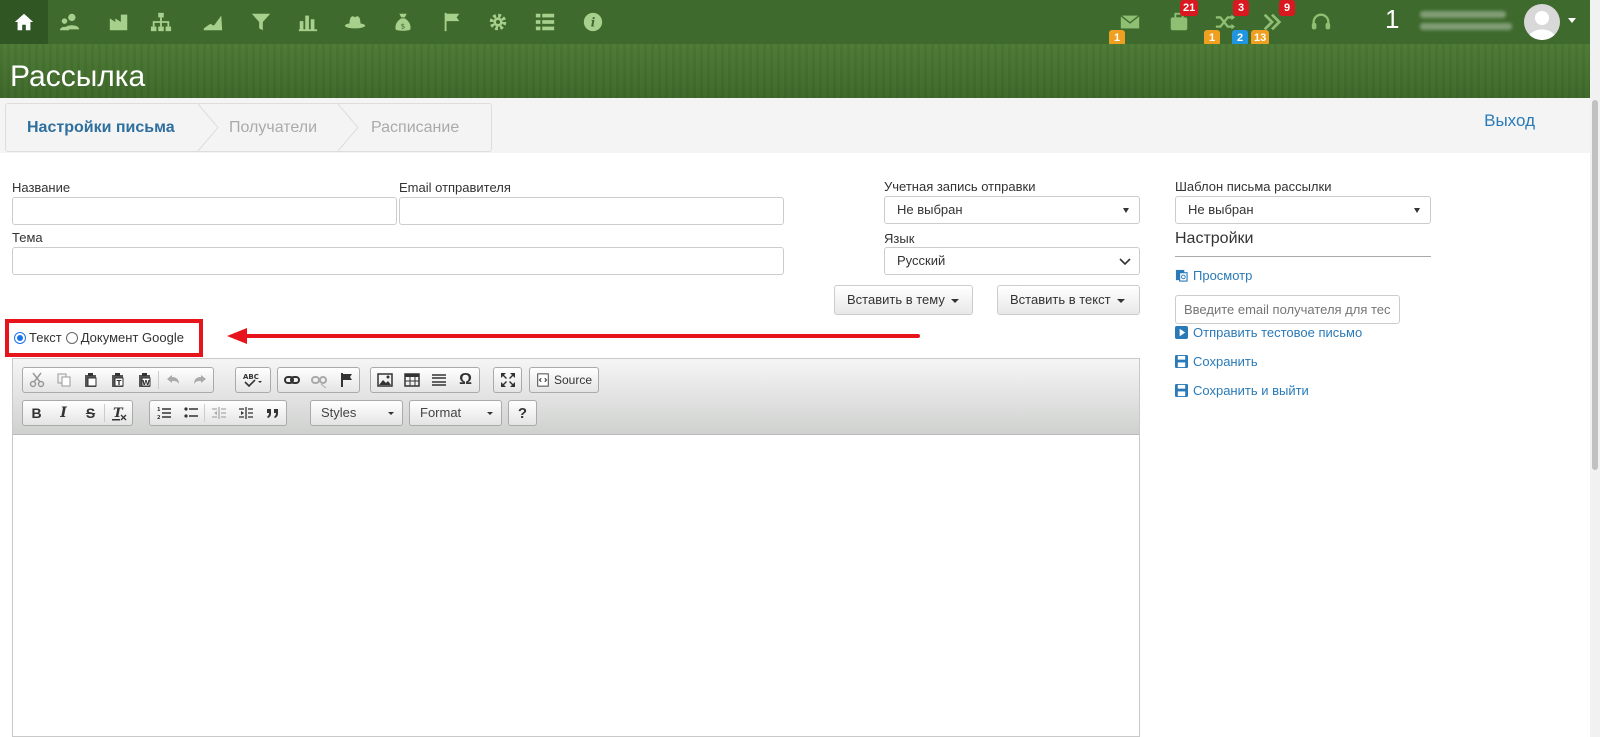 The image size is (1600, 737). What do you see at coordinates (36, 413) in the screenshot?
I see `bold-icon: B` at bounding box center [36, 413].